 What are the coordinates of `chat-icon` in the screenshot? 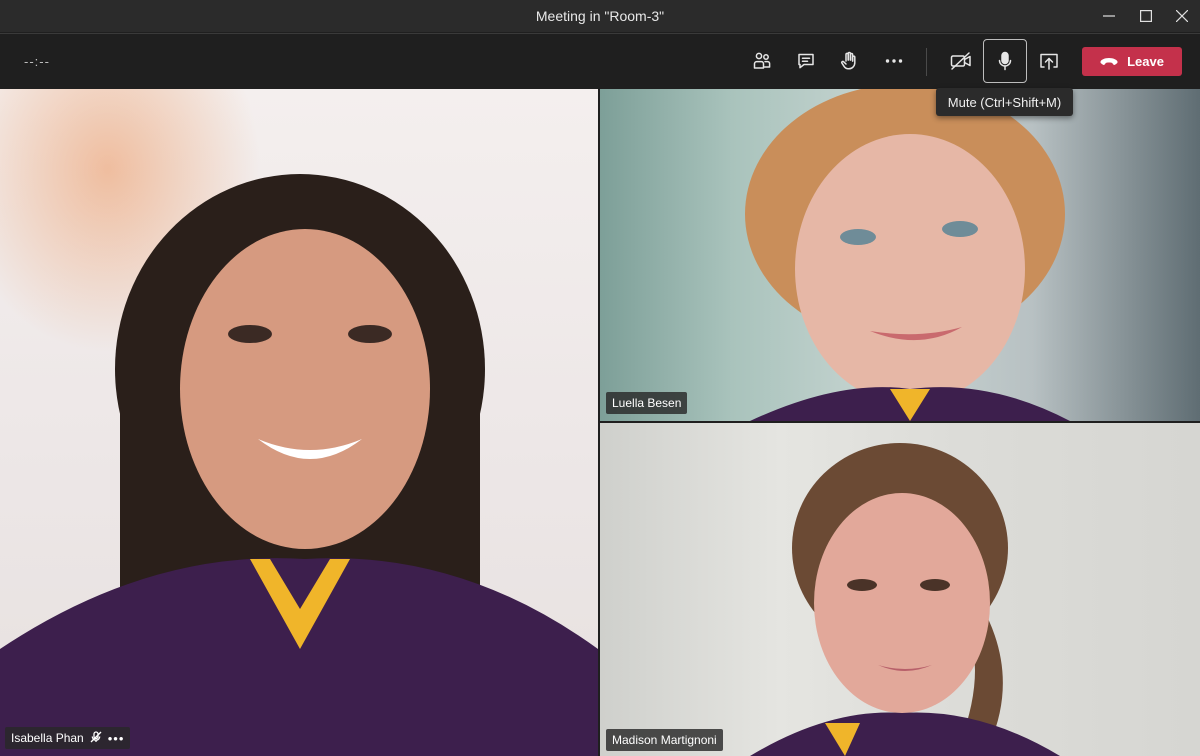 It's located at (806, 61).